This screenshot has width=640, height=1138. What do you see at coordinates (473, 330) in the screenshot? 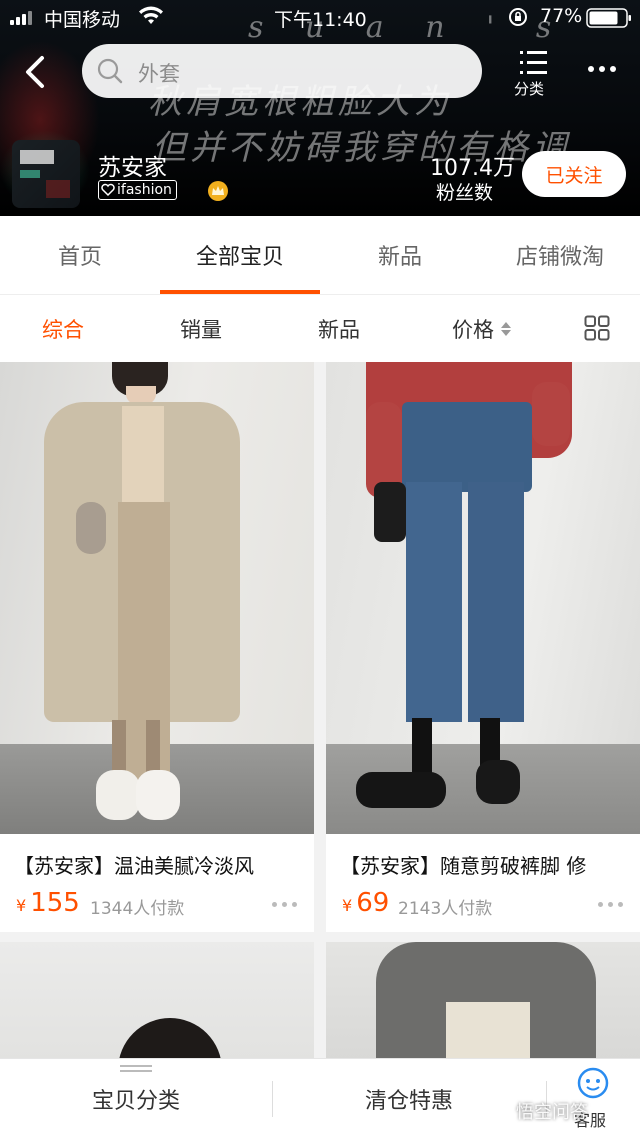
I see `sort-price-label: 价格` at bounding box center [473, 330].